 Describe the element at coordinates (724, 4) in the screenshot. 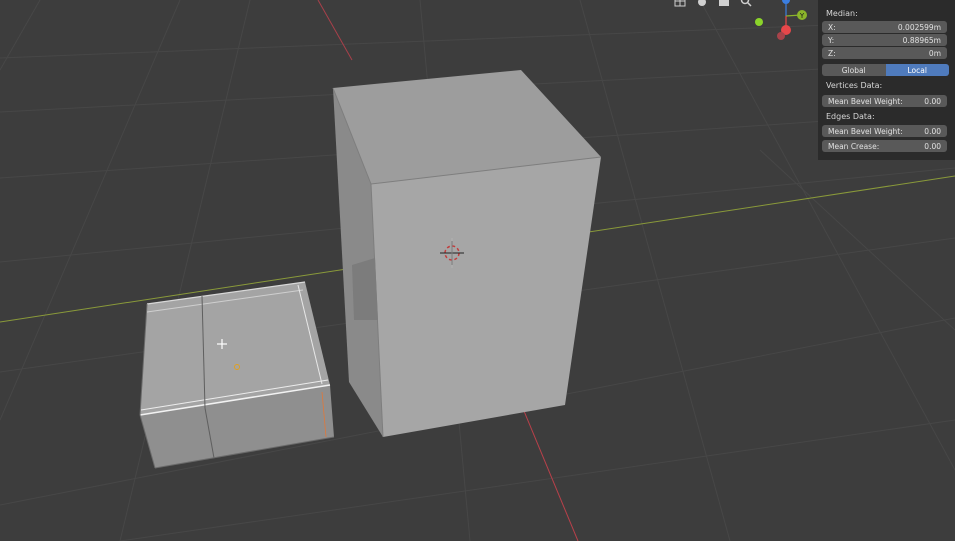

I see `camera-icon` at that location.